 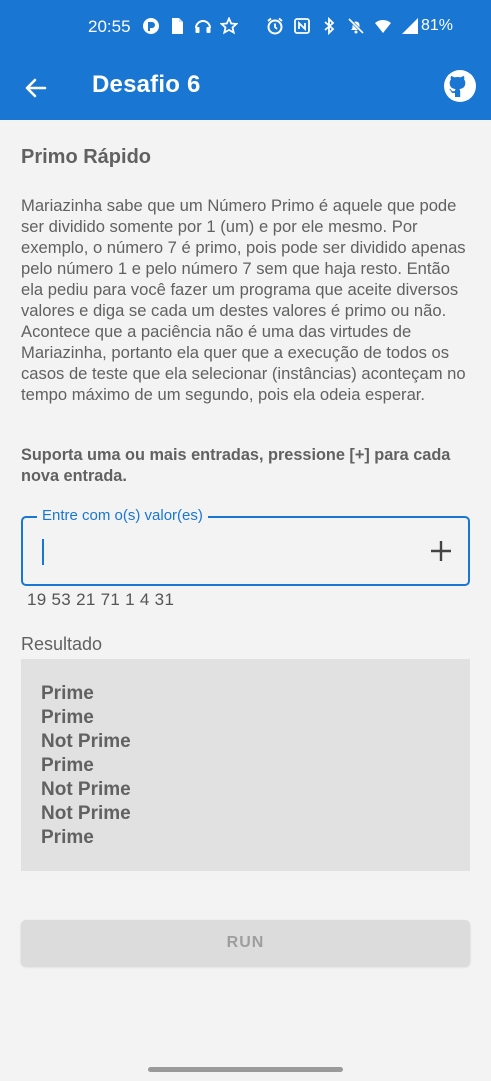 What do you see at coordinates (229, 26) in the screenshot?
I see `star-icon` at bounding box center [229, 26].